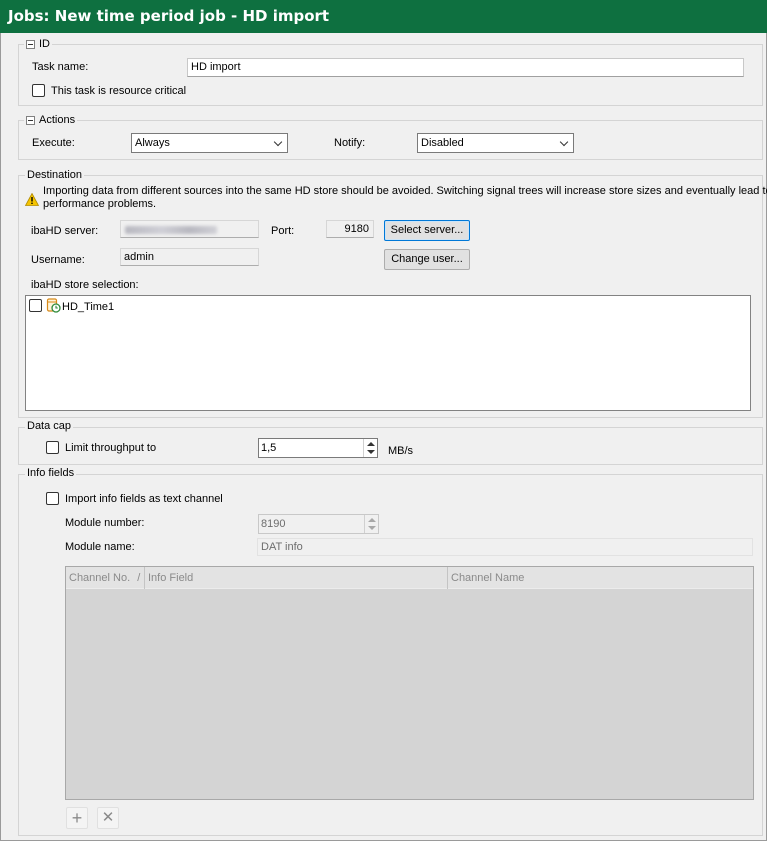 The image size is (767, 841). What do you see at coordinates (53, 143) in the screenshot?
I see `execute-label: Execute:` at bounding box center [53, 143].